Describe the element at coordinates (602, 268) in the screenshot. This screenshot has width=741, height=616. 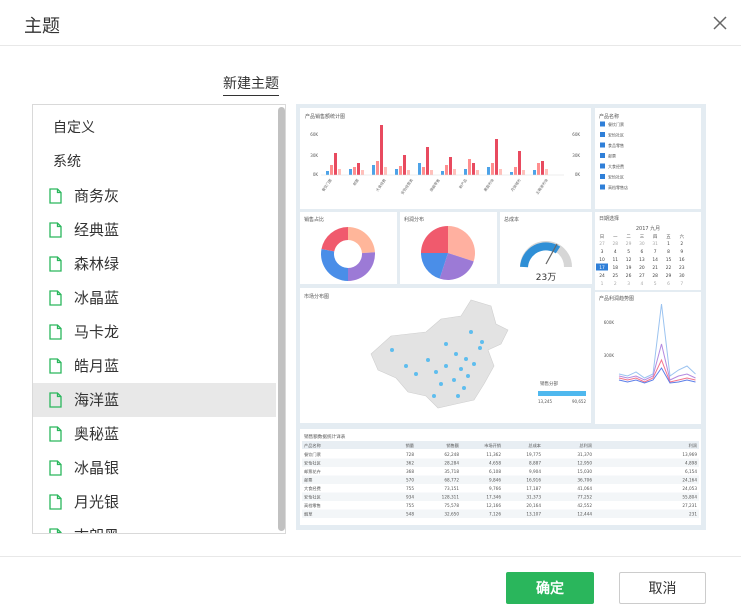
I see `calendar-day: 17` at that location.